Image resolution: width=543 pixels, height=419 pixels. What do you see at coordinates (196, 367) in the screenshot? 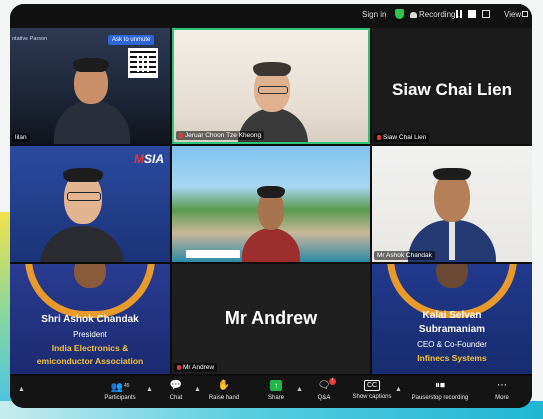
I see `participant-name-label: Mr Andrew` at bounding box center [196, 367].